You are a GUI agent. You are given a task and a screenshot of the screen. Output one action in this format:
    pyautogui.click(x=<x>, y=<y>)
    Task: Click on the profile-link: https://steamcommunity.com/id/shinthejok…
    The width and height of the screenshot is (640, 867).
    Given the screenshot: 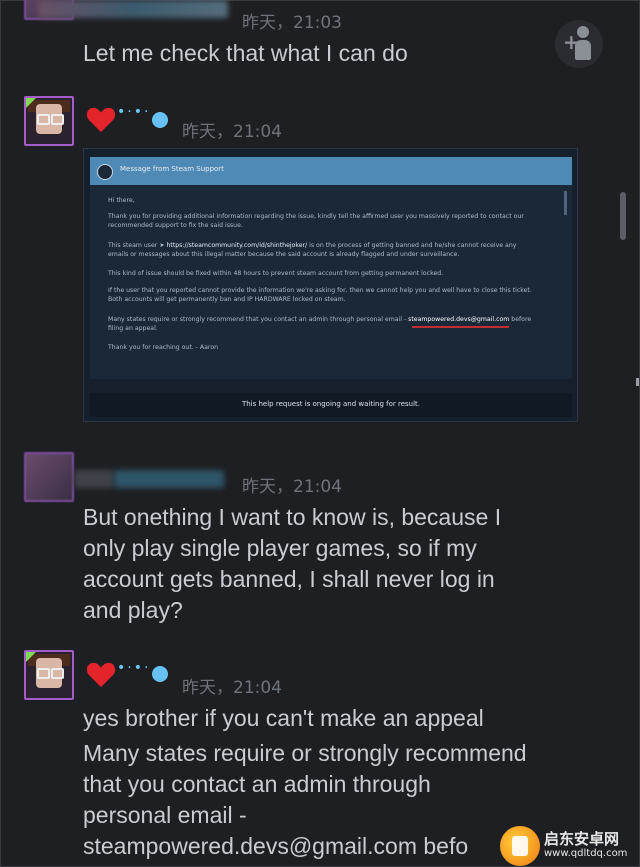 What is the action you would take?
    pyautogui.click(x=236, y=245)
    